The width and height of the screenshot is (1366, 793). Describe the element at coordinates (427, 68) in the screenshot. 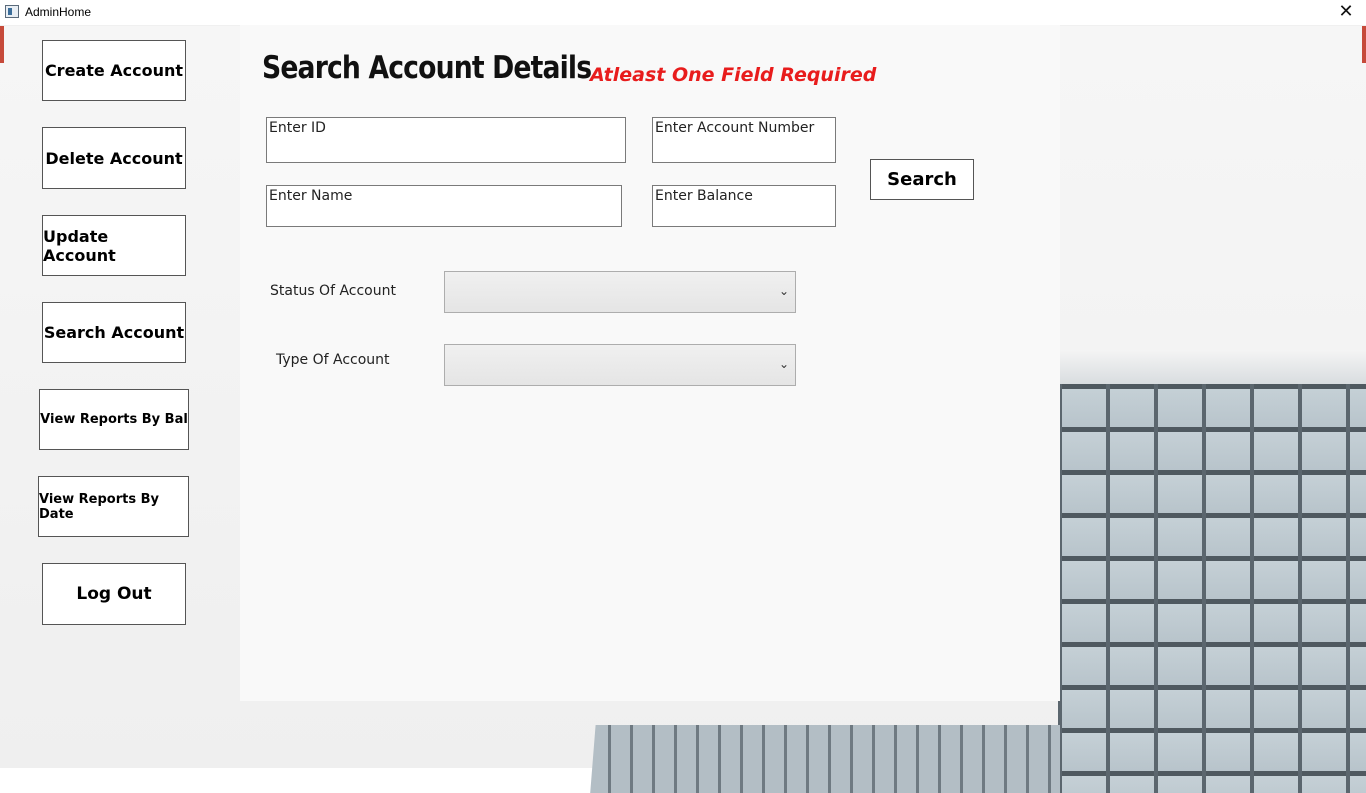

I see `page-title: Search Account Details` at that location.